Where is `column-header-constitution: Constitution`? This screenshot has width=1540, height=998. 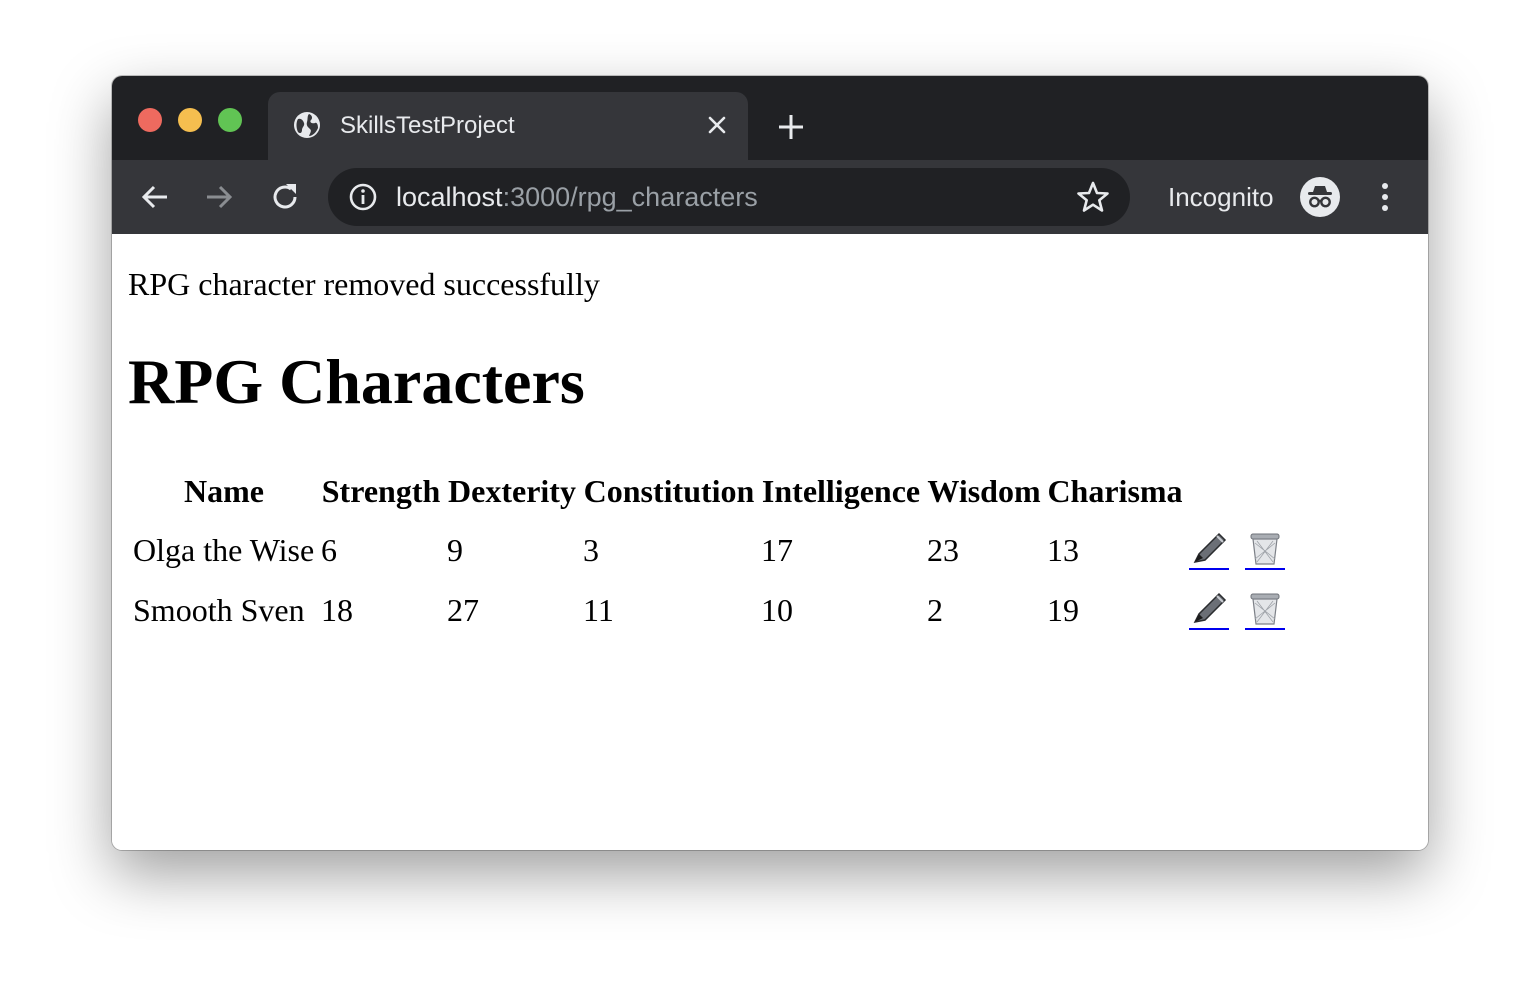 column-header-constitution: Constitution is located at coordinates (669, 490).